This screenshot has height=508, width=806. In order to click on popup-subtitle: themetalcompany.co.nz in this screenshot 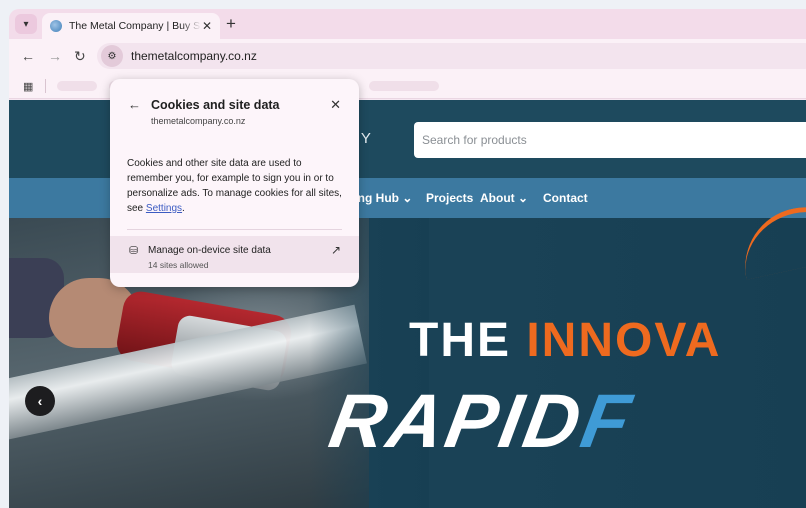, I will do `click(198, 121)`.